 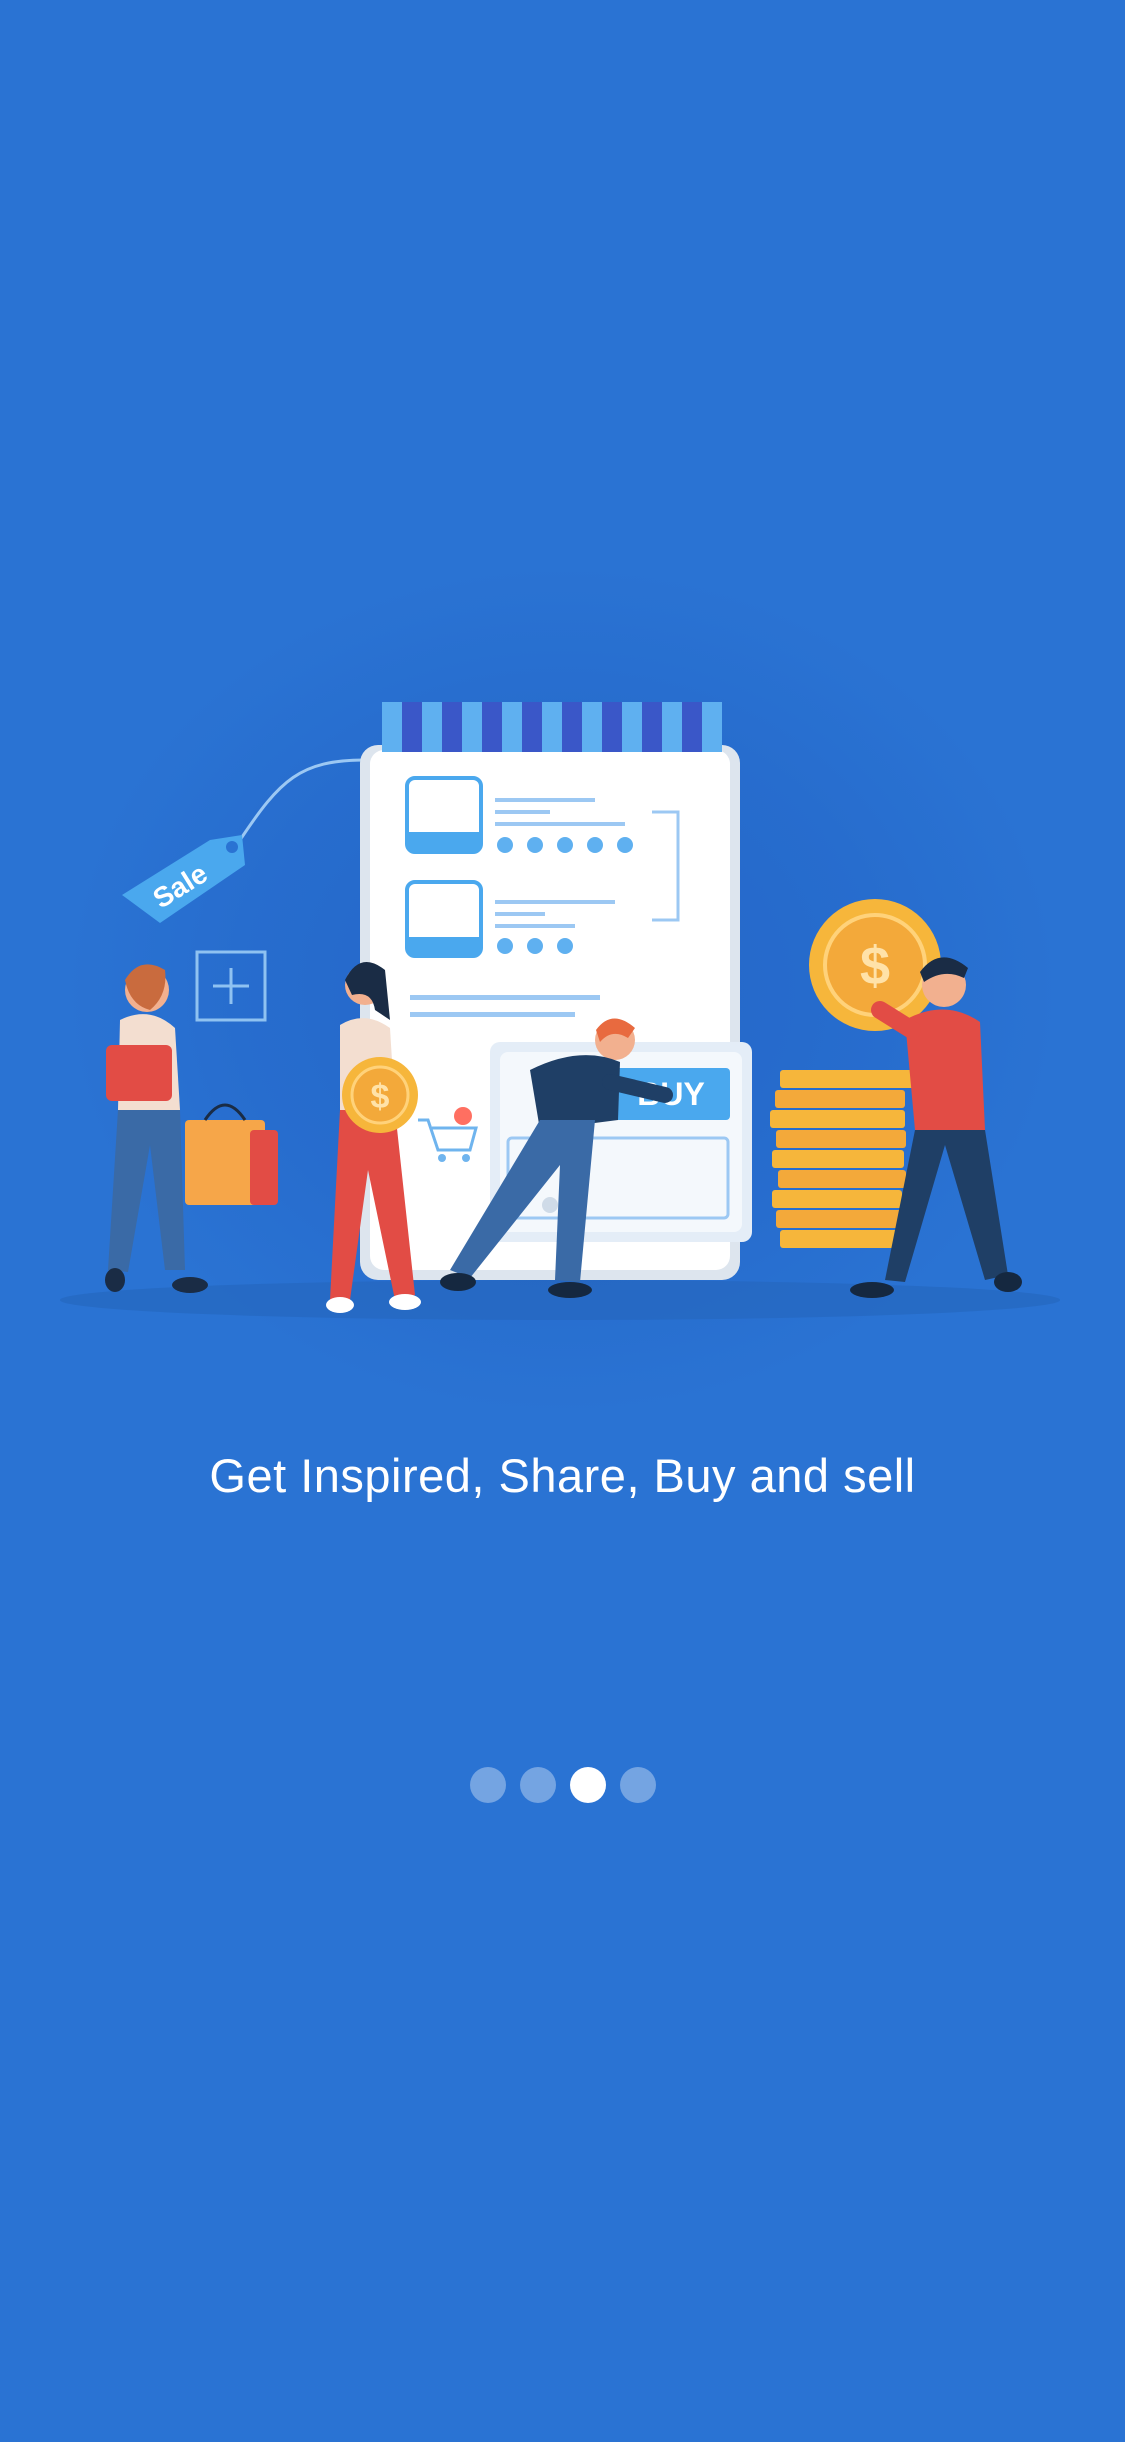 What do you see at coordinates (562, 1785) in the screenshot?
I see `page-indicator` at bounding box center [562, 1785].